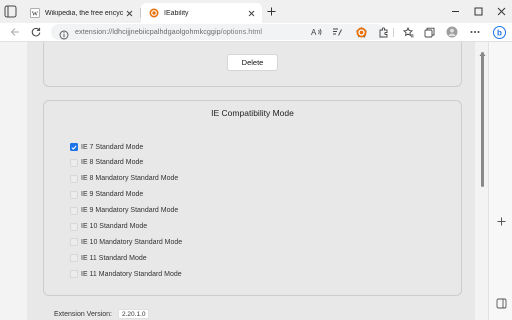 This screenshot has height=320, width=512. I want to click on scroll-up-arrow-icon, so click(482, 50).